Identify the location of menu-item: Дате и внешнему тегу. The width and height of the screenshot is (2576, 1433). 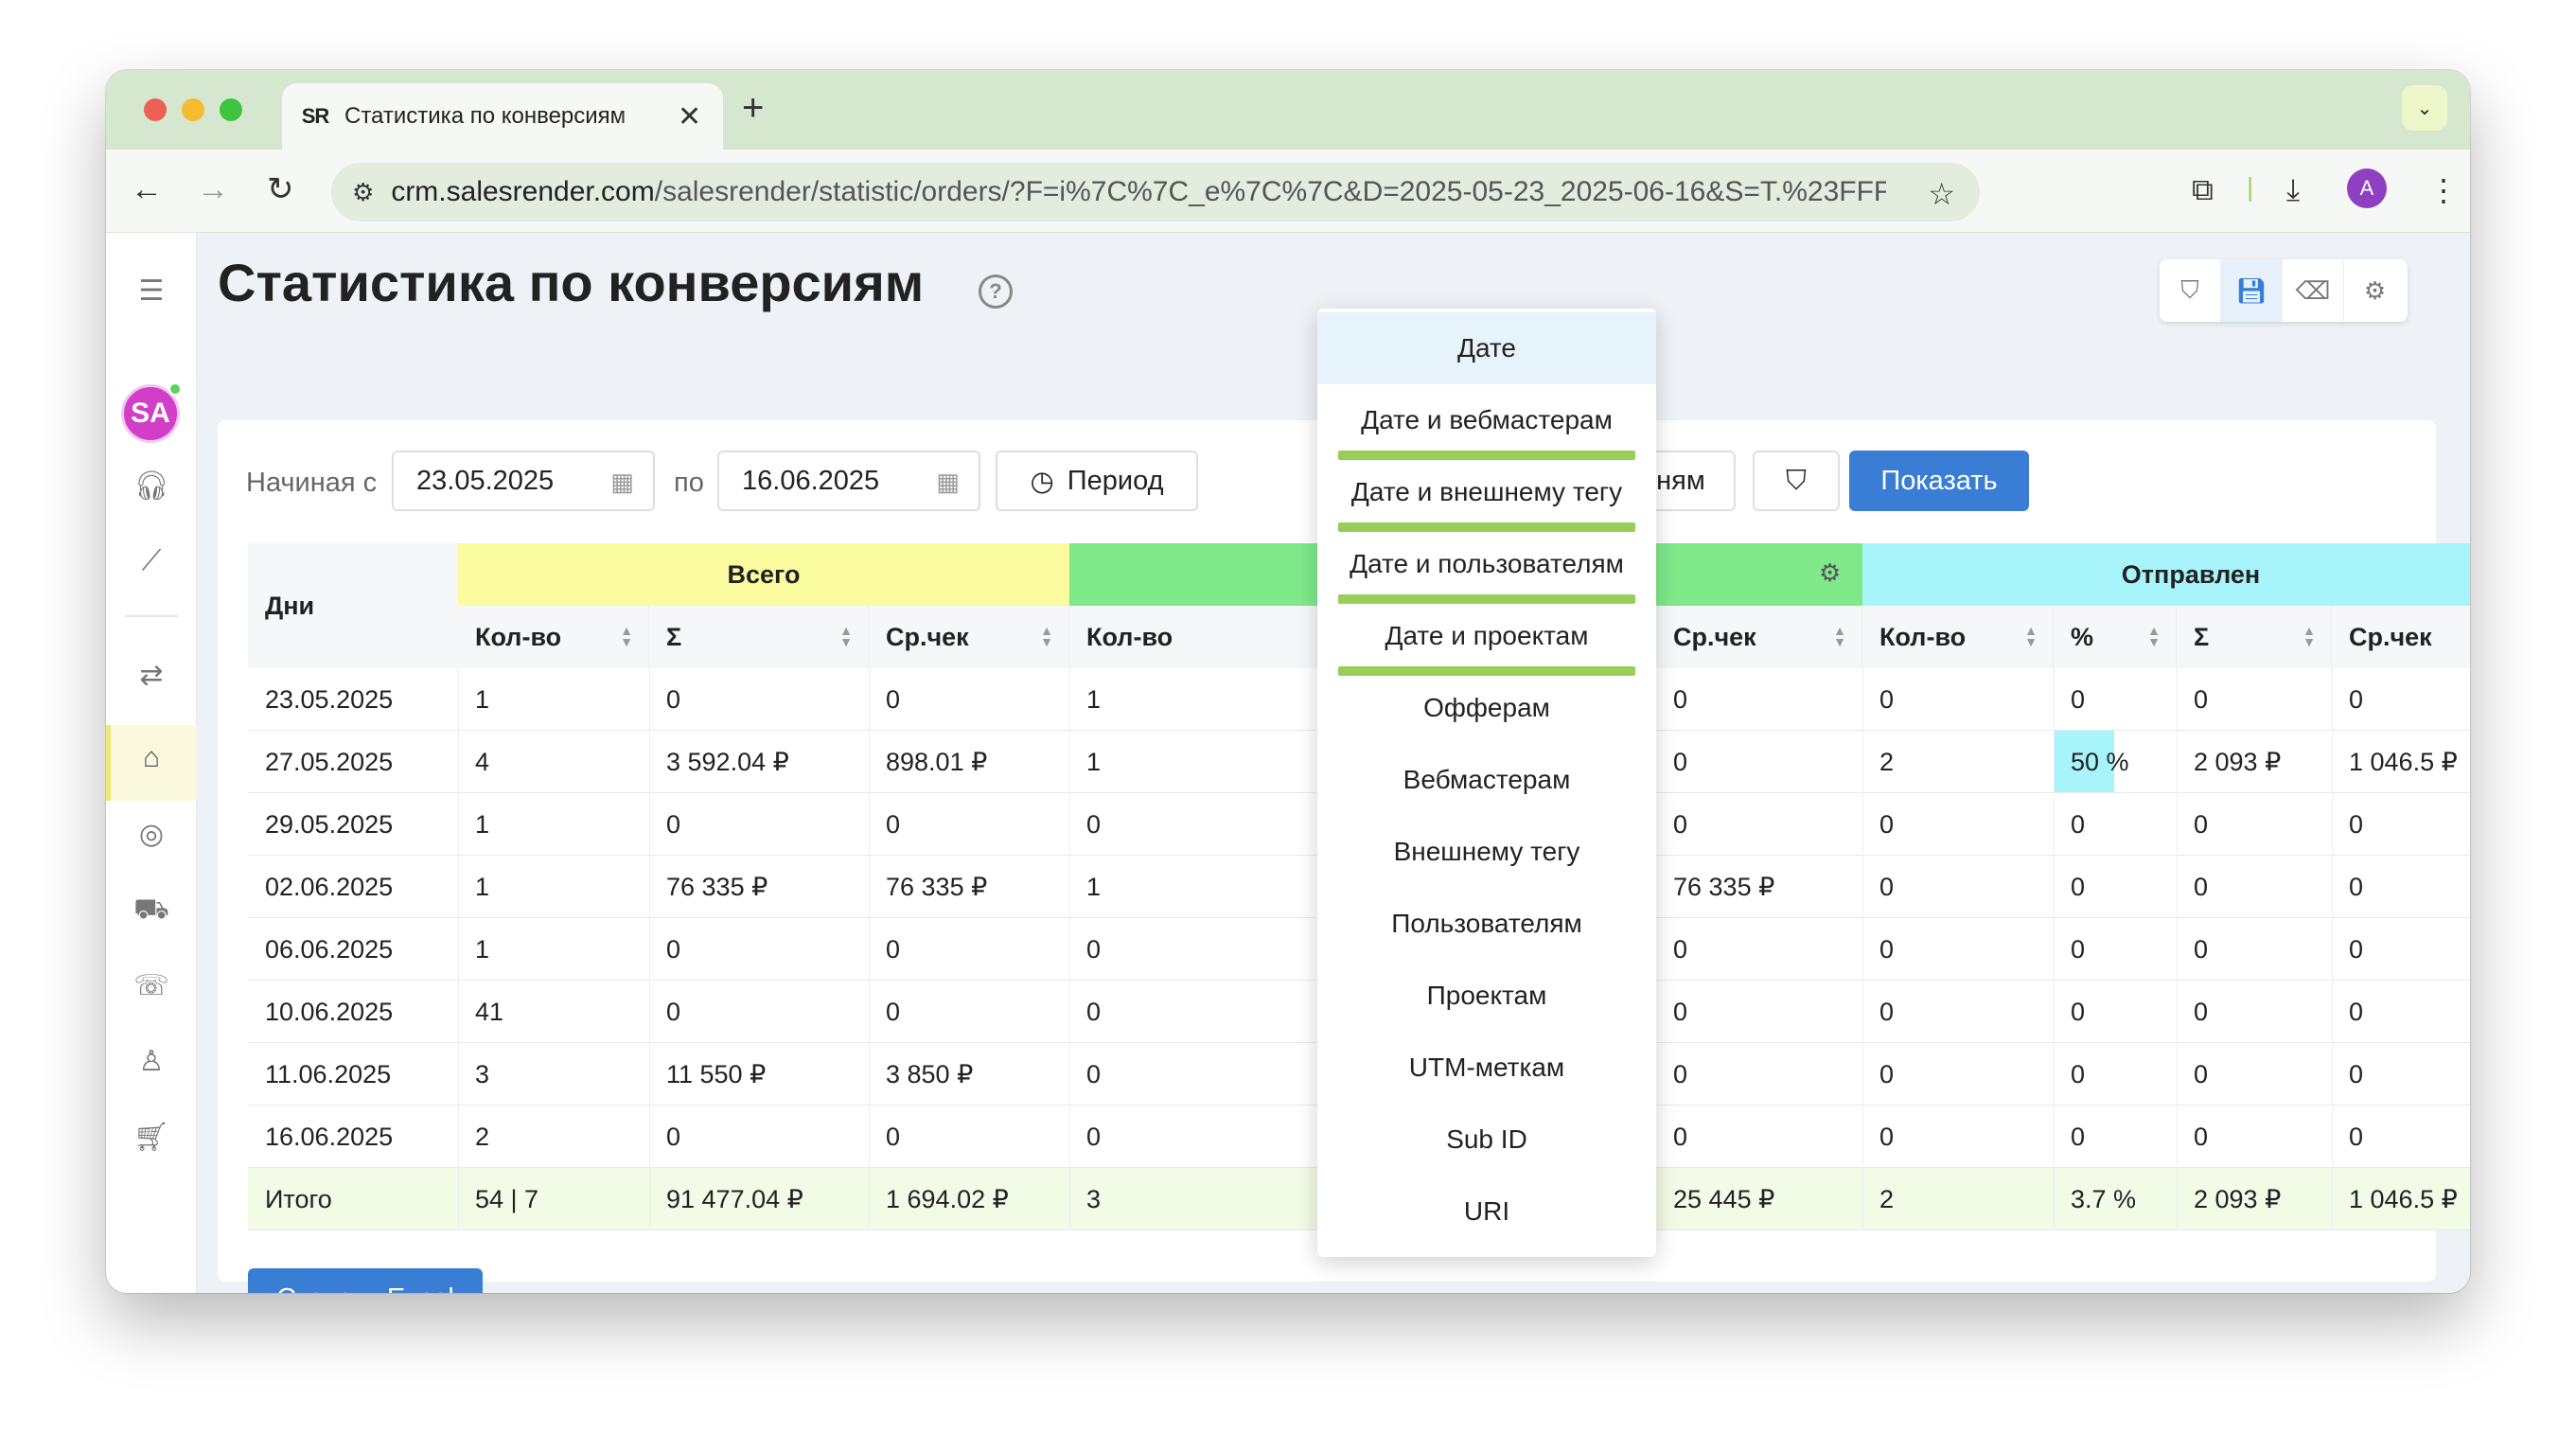
(1486, 492).